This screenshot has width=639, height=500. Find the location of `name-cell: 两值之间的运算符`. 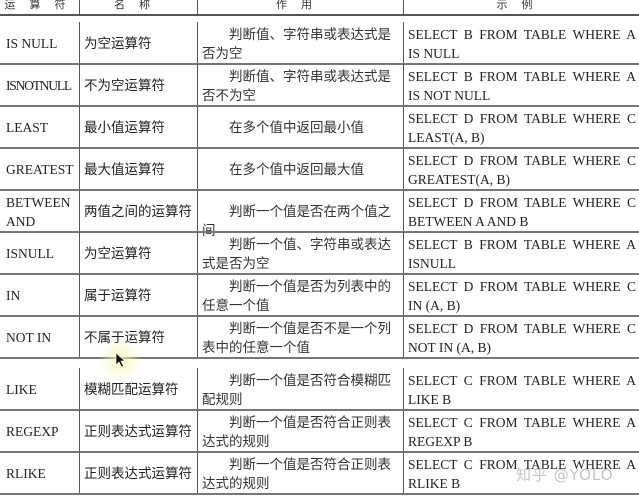

name-cell: 两值之间的运算符 is located at coordinates (138, 211).